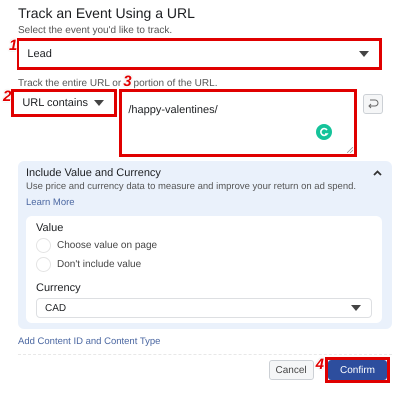 The width and height of the screenshot is (400, 414). I want to click on currency-select: CAD, so click(204, 308).